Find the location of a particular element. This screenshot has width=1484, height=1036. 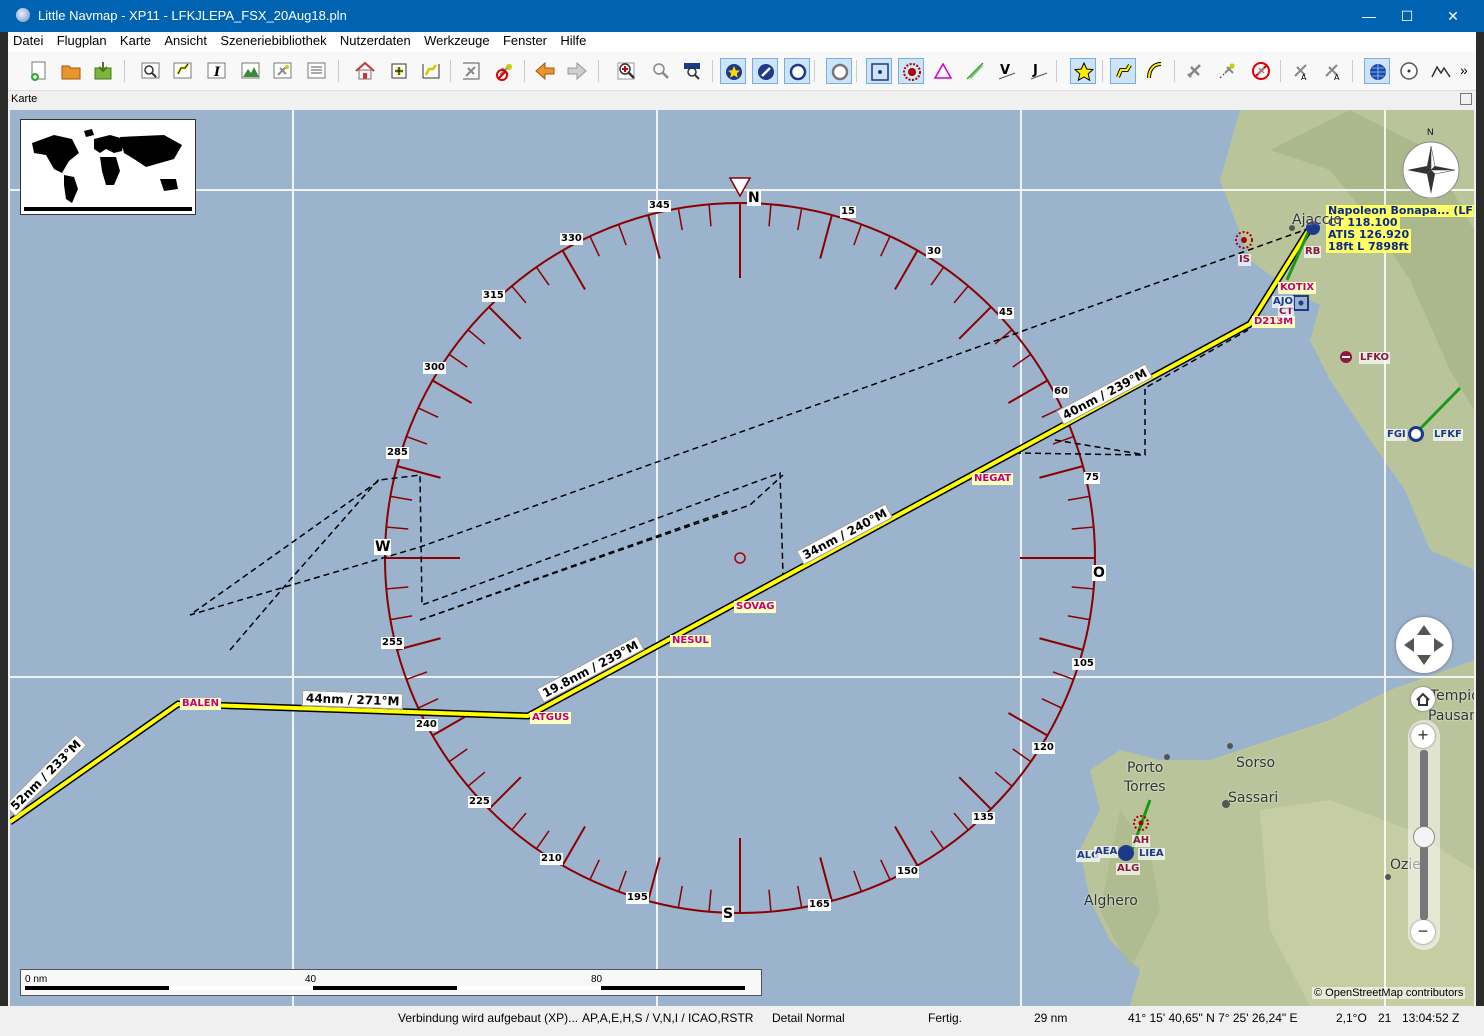

back-arrow-icon is located at coordinates (545, 71).